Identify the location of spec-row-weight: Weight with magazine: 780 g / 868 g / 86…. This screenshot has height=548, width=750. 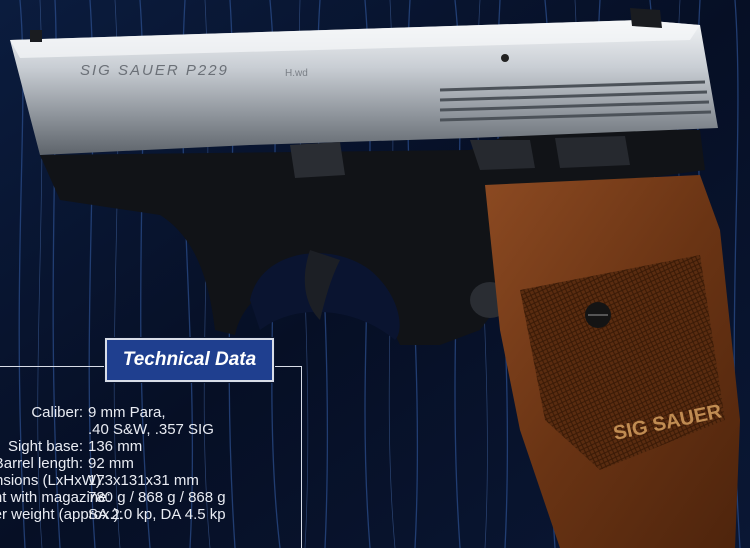
(140, 497).